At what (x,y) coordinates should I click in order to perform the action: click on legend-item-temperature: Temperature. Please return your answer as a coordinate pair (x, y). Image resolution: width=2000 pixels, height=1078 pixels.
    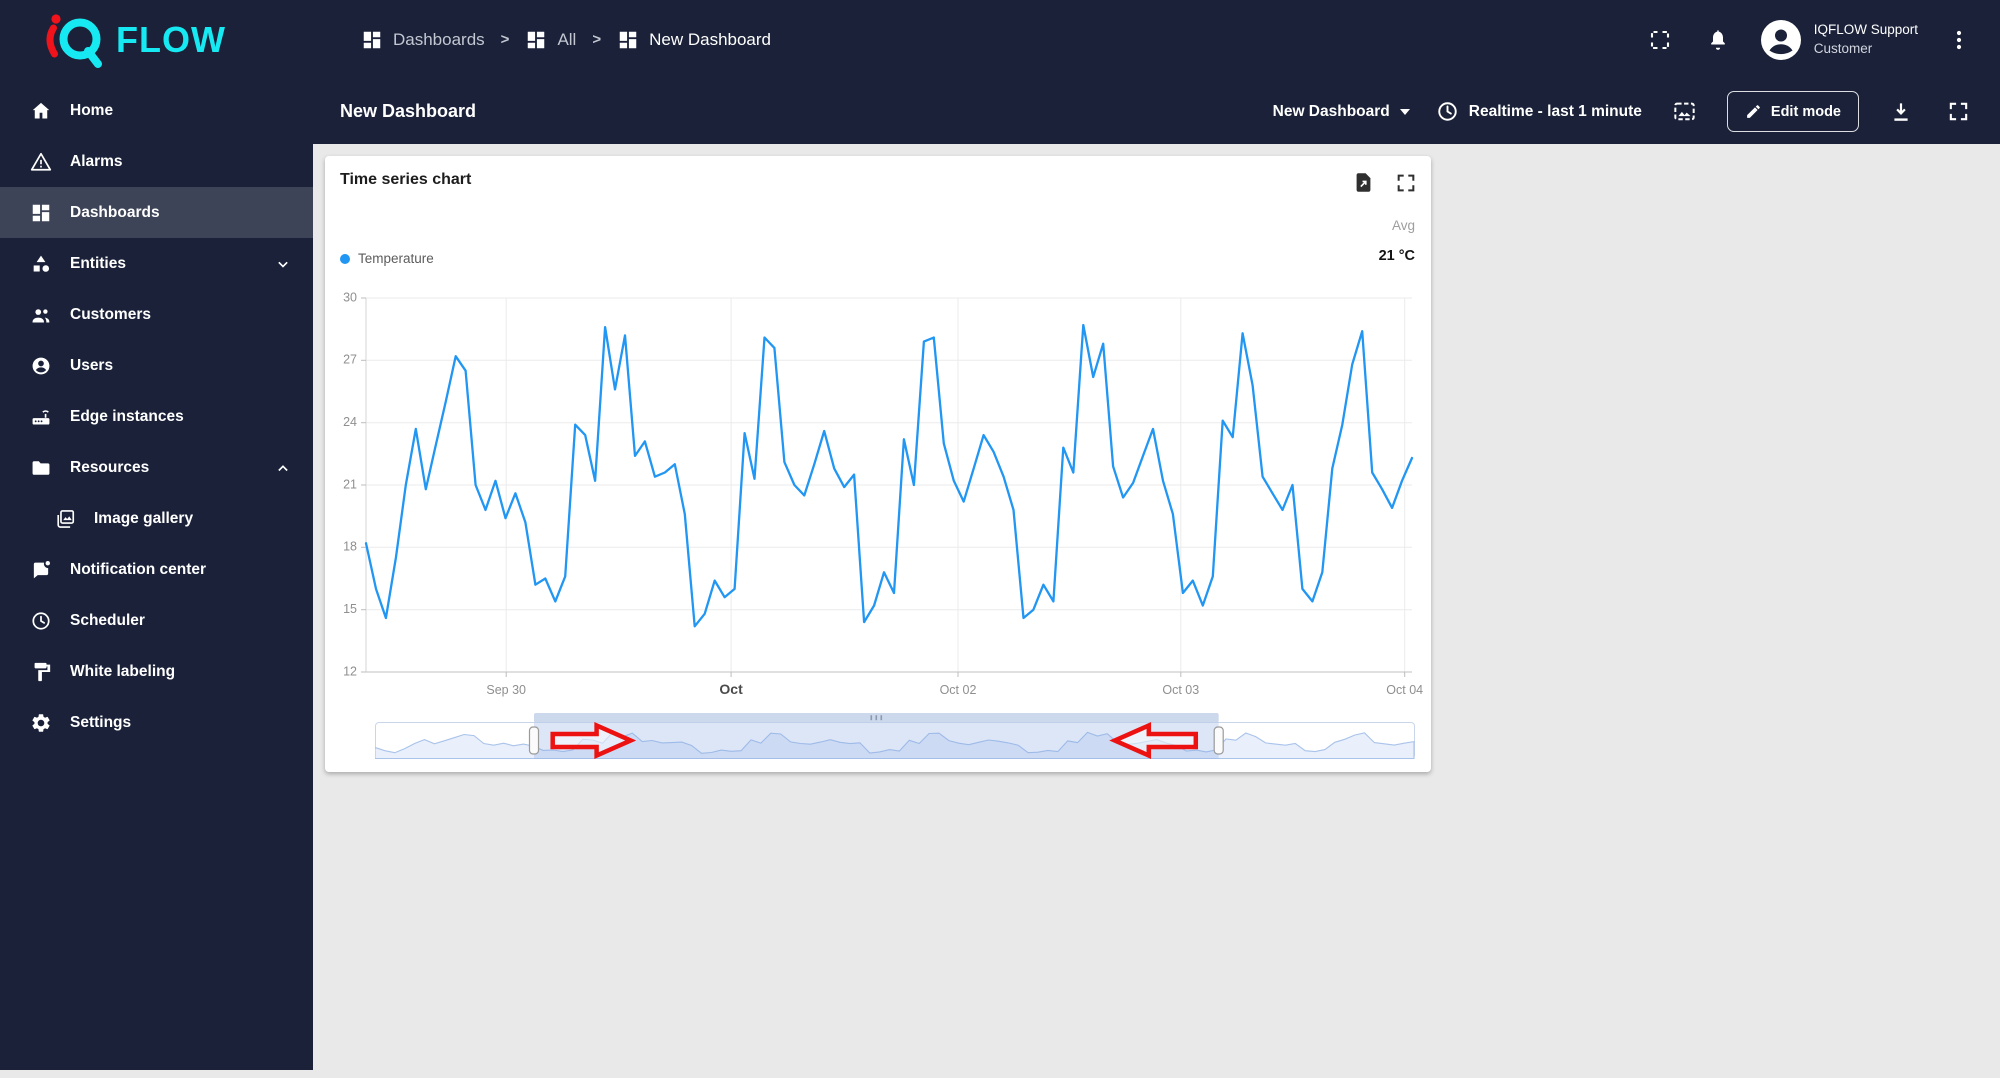
    Looking at the image, I should click on (387, 258).